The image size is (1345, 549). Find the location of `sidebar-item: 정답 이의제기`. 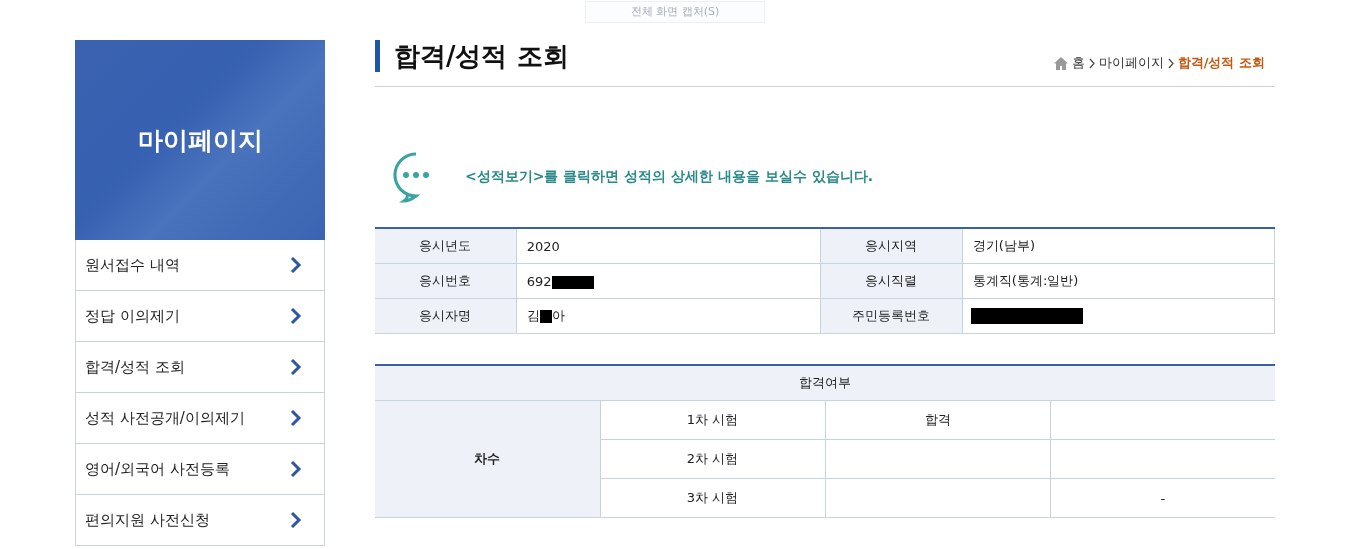

sidebar-item: 정답 이의제기 is located at coordinates (200, 316).